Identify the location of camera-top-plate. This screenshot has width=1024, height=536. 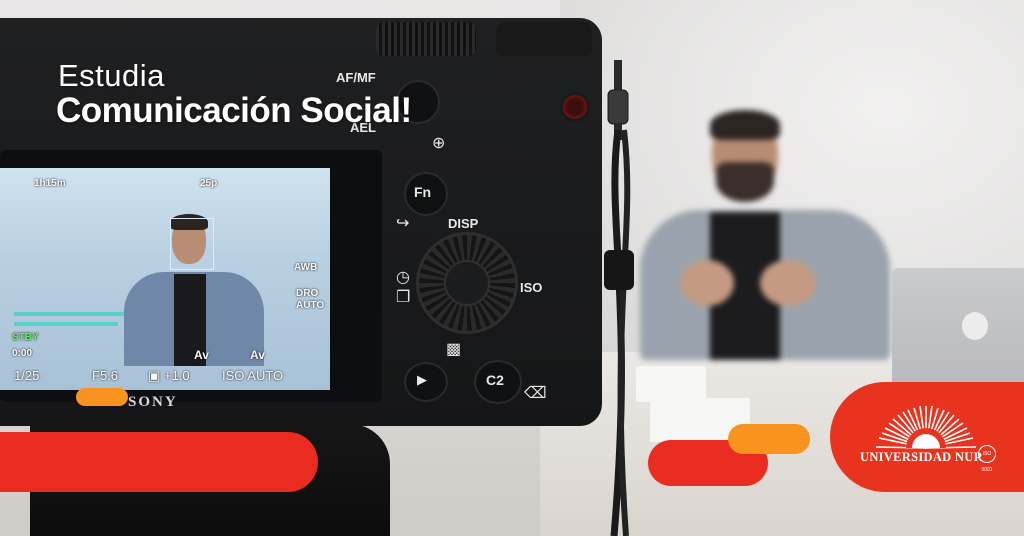
(544, 39).